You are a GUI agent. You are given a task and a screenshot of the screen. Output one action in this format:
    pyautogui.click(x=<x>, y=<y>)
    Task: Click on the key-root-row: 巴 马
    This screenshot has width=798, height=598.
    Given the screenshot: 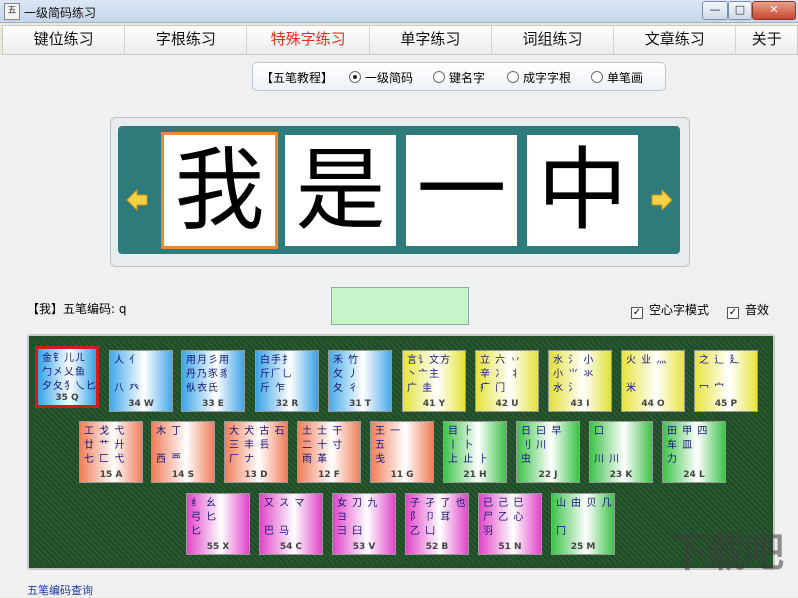 What is the action you would take?
    pyautogui.click(x=277, y=531)
    